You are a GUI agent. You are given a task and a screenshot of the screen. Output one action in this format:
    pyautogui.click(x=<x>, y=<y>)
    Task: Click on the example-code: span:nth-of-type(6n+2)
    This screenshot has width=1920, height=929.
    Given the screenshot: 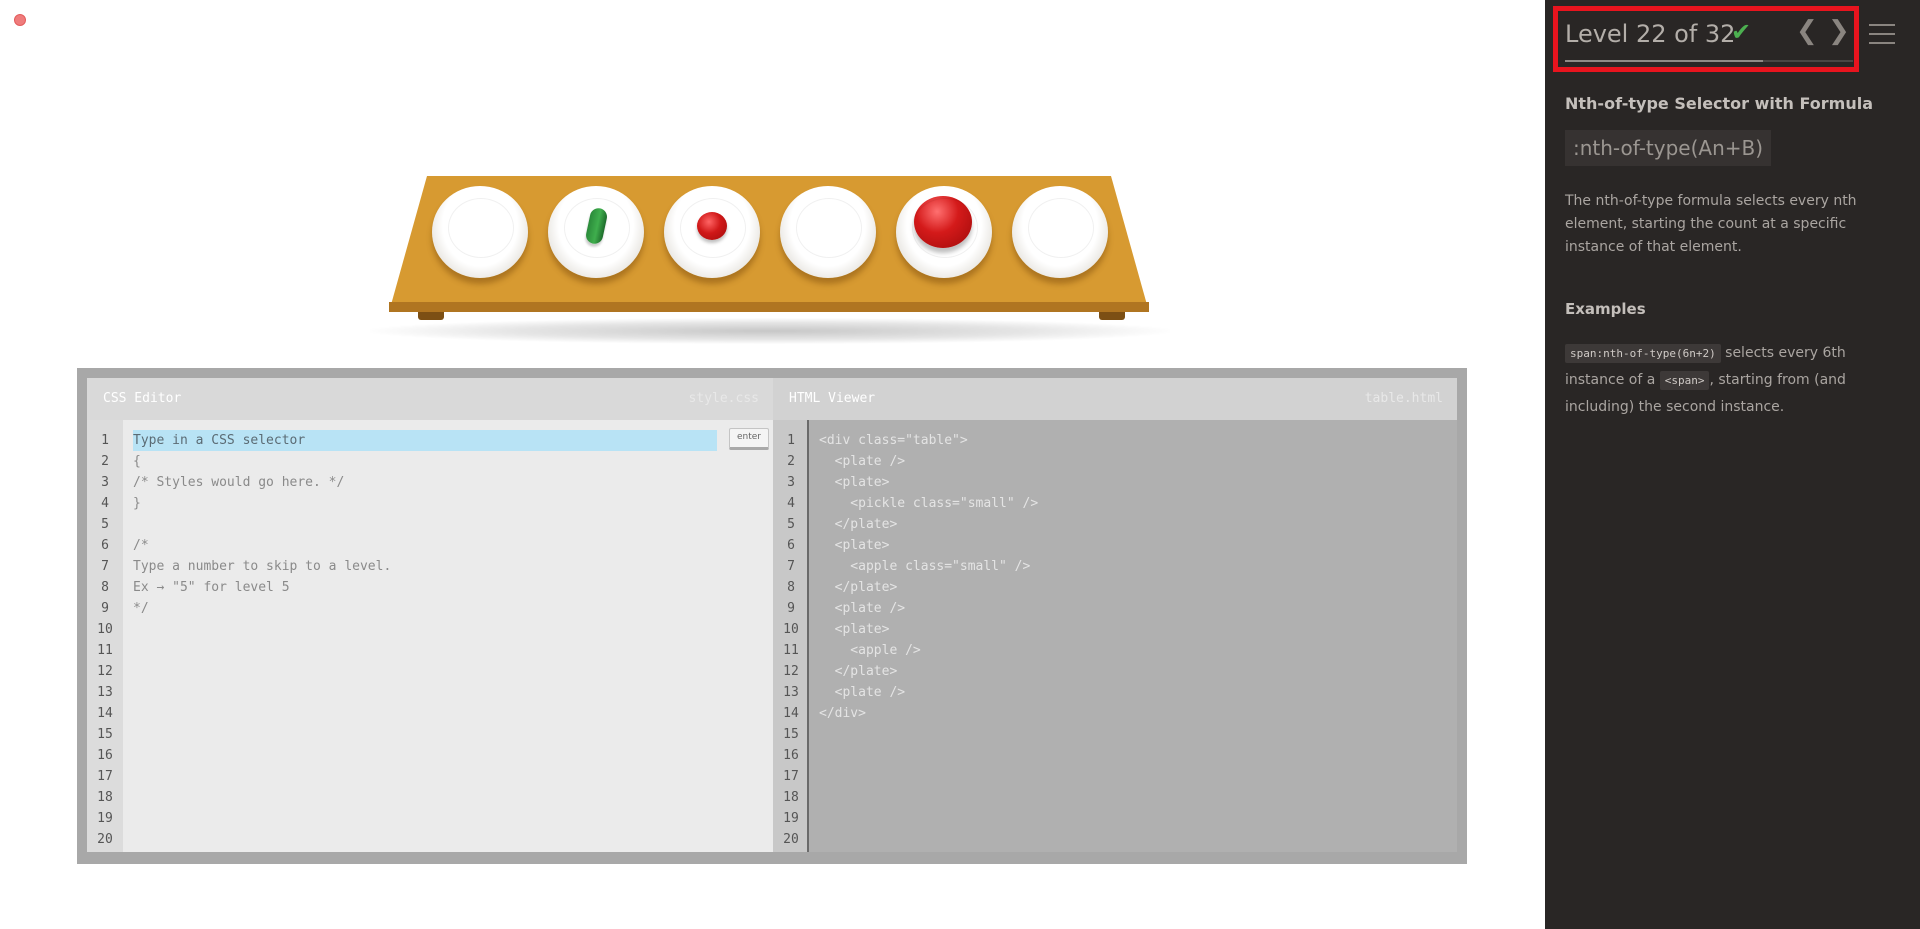 What is the action you would take?
    pyautogui.click(x=1643, y=353)
    